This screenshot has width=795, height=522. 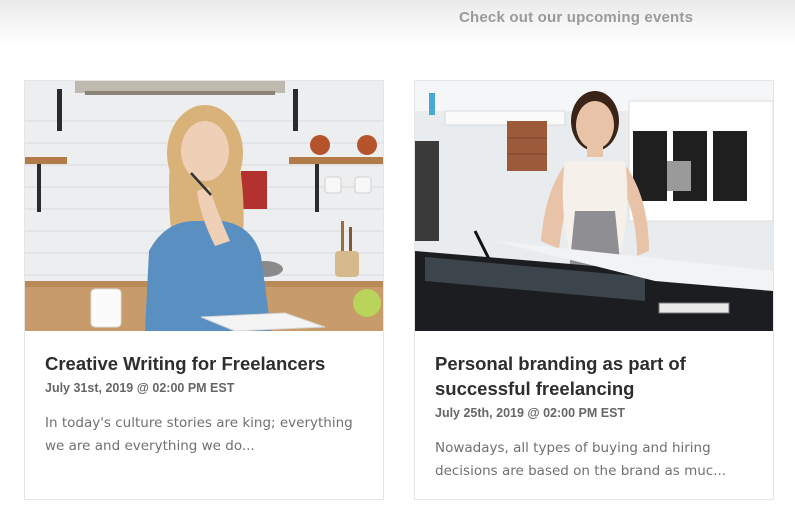 What do you see at coordinates (140, 388) in the screenshot?
I see `event-date: July 31st, 2019 @ 02:00 PM EST` at bounding box center [140, 388].